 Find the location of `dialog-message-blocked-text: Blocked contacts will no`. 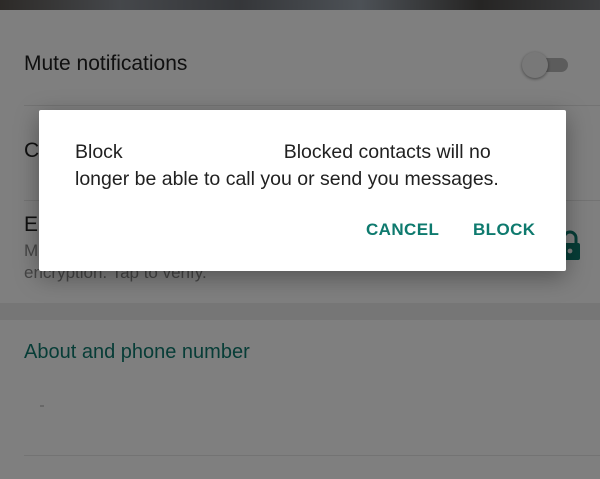

dialog-message-blocked-text: Blocked contacts will no is located at coordinates (387, 152).